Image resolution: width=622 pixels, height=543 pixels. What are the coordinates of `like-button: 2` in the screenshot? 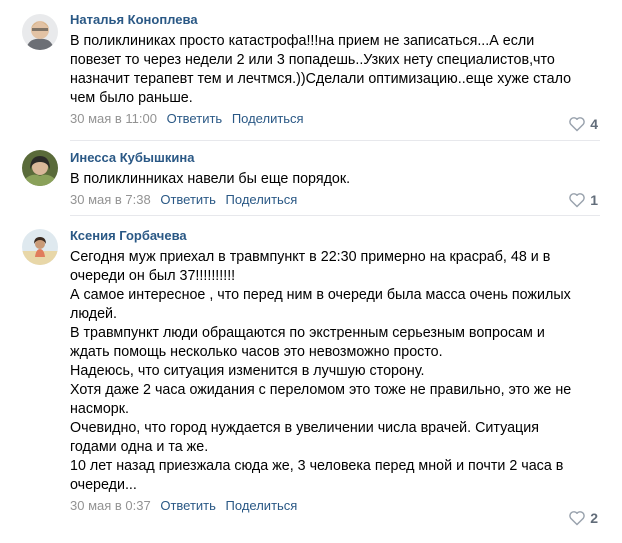 It's located at (583, 518).